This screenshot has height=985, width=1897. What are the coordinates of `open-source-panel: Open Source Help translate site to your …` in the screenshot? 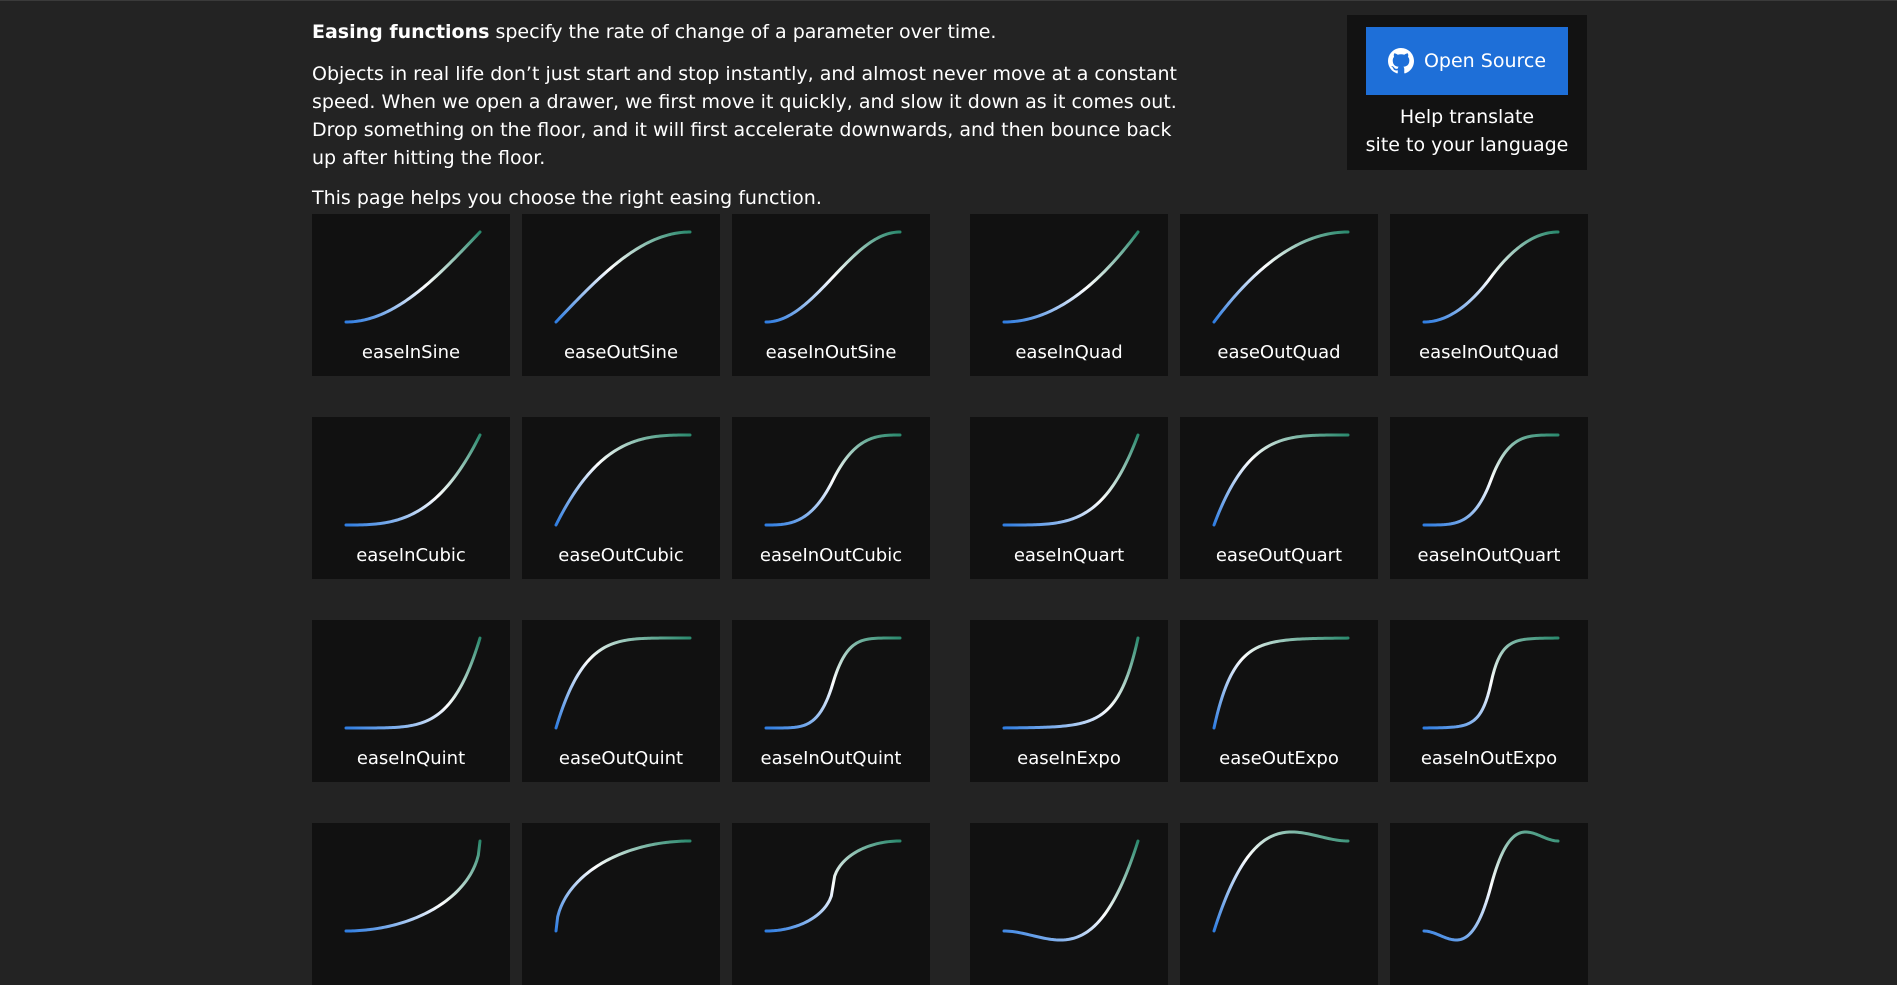 It's located at (1467, 92).